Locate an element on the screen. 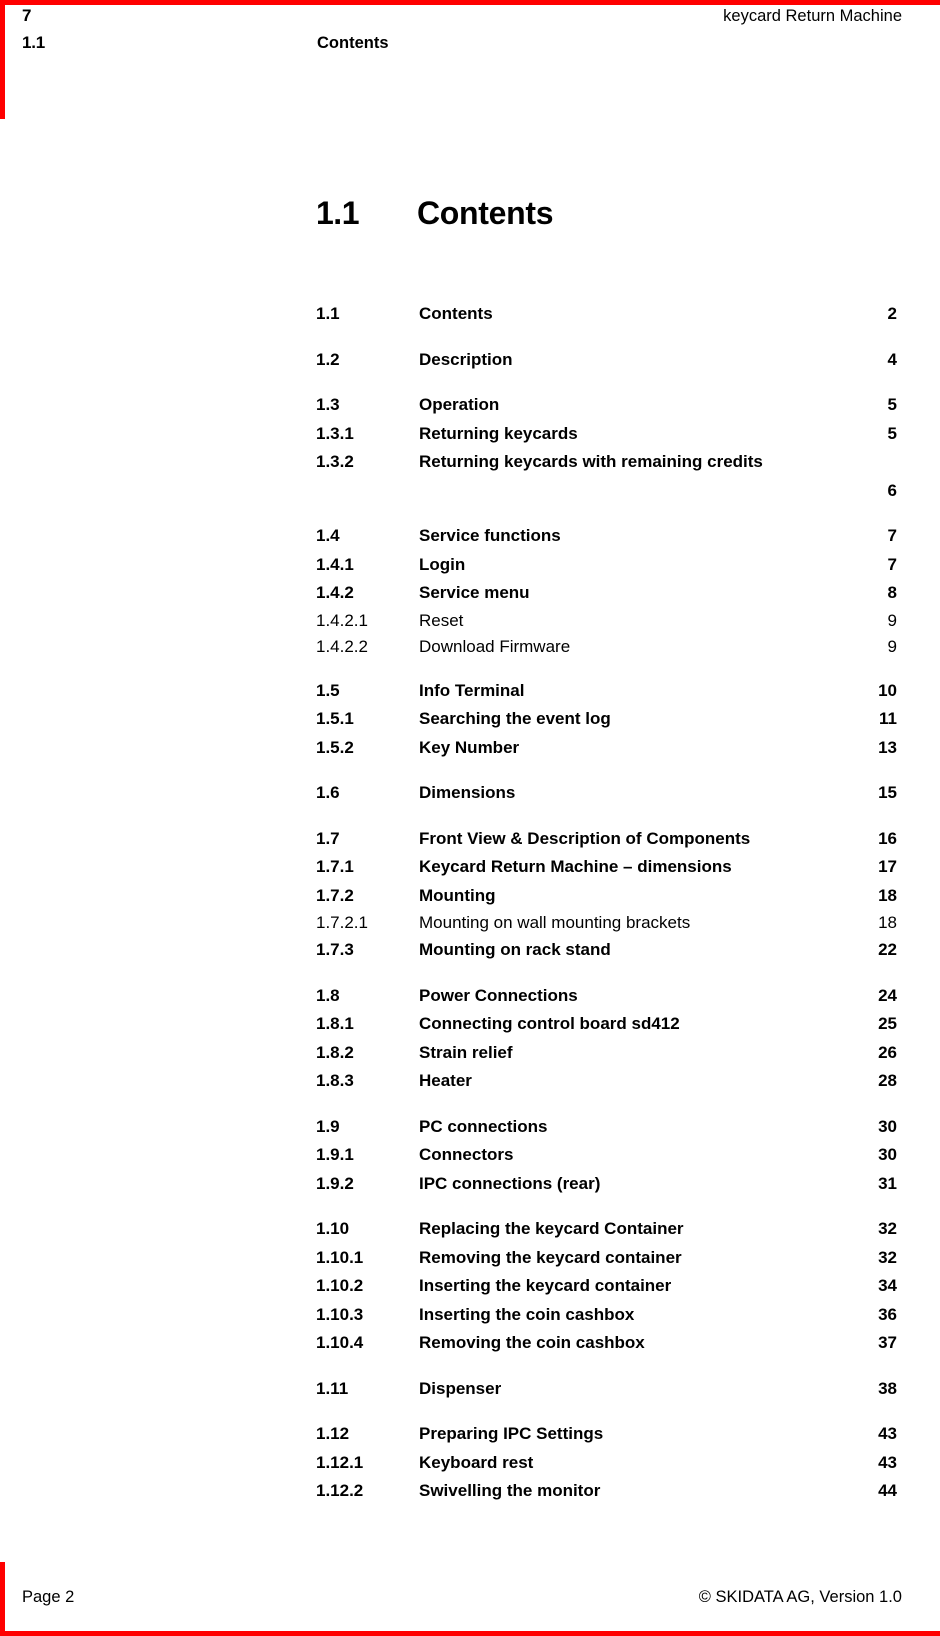  toc-entry: 1.4.2.1 Reset 9 is located at coordinates (606, 621).